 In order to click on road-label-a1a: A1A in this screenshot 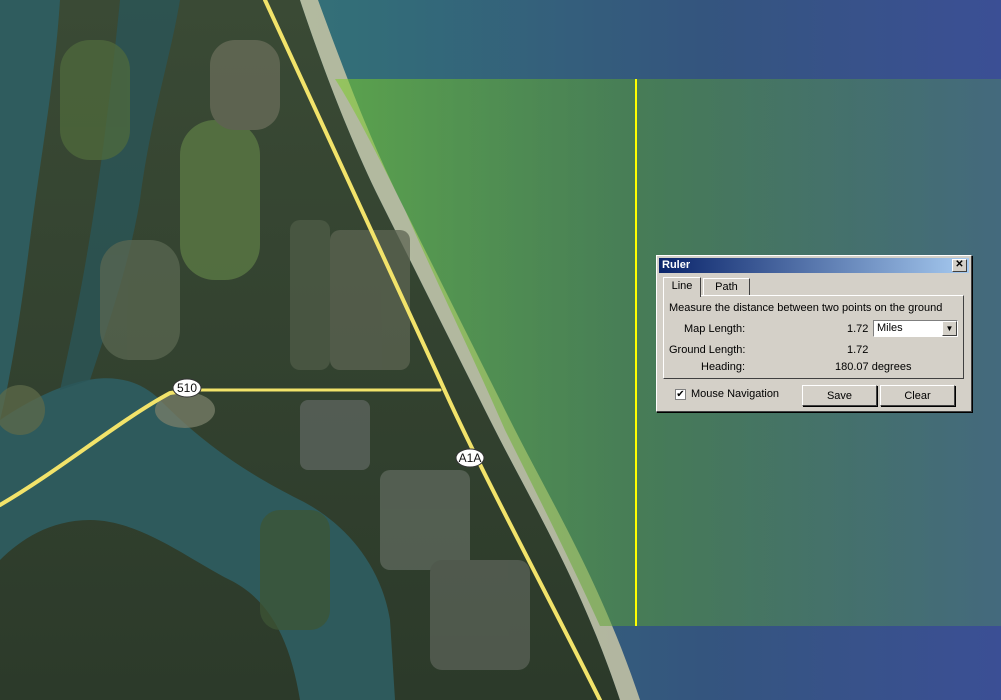, I will do `click(470, 458)`.